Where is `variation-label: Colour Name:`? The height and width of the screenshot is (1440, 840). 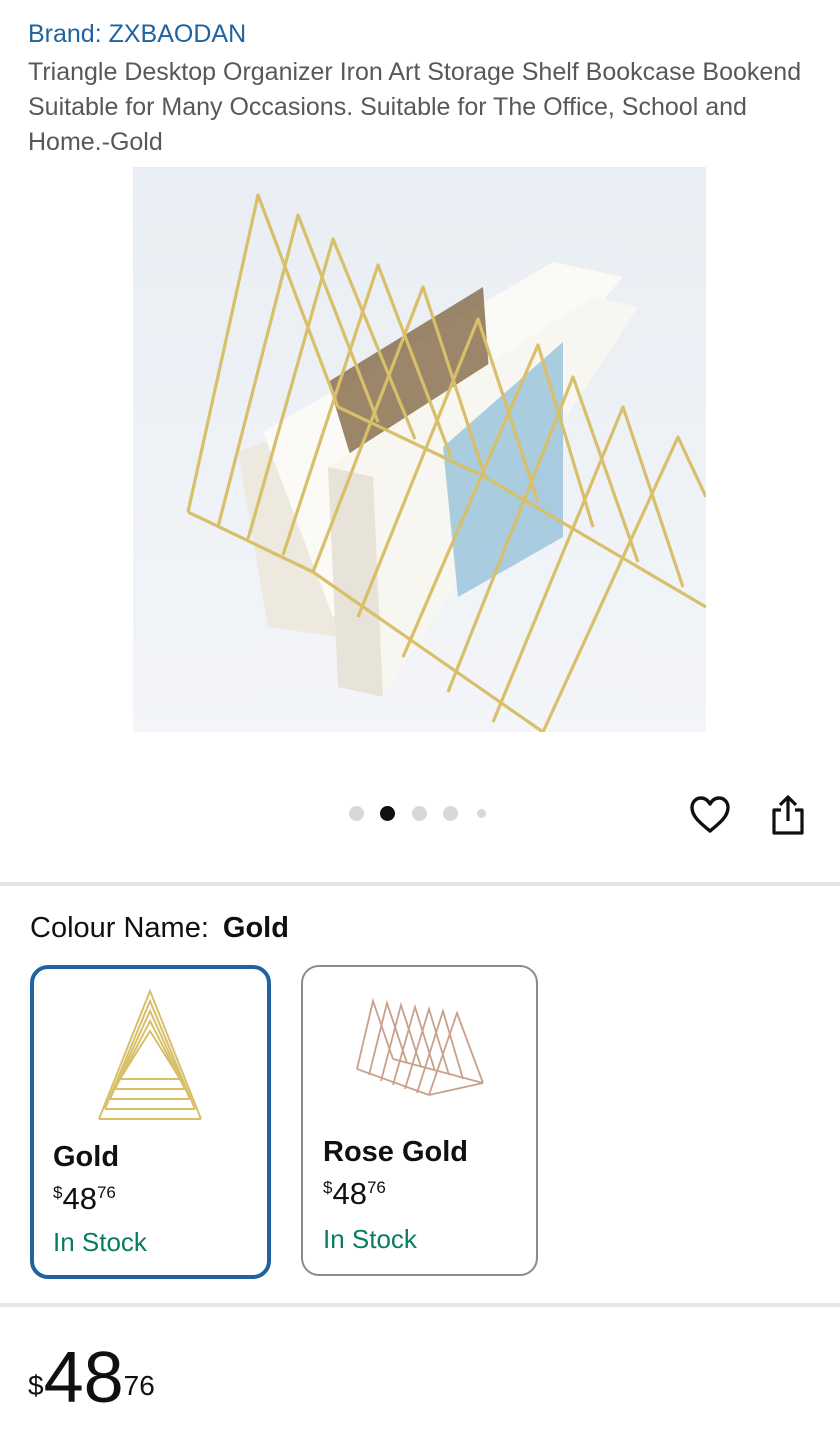
variation-label: Colour Name: is located at coordinates (119, 928).